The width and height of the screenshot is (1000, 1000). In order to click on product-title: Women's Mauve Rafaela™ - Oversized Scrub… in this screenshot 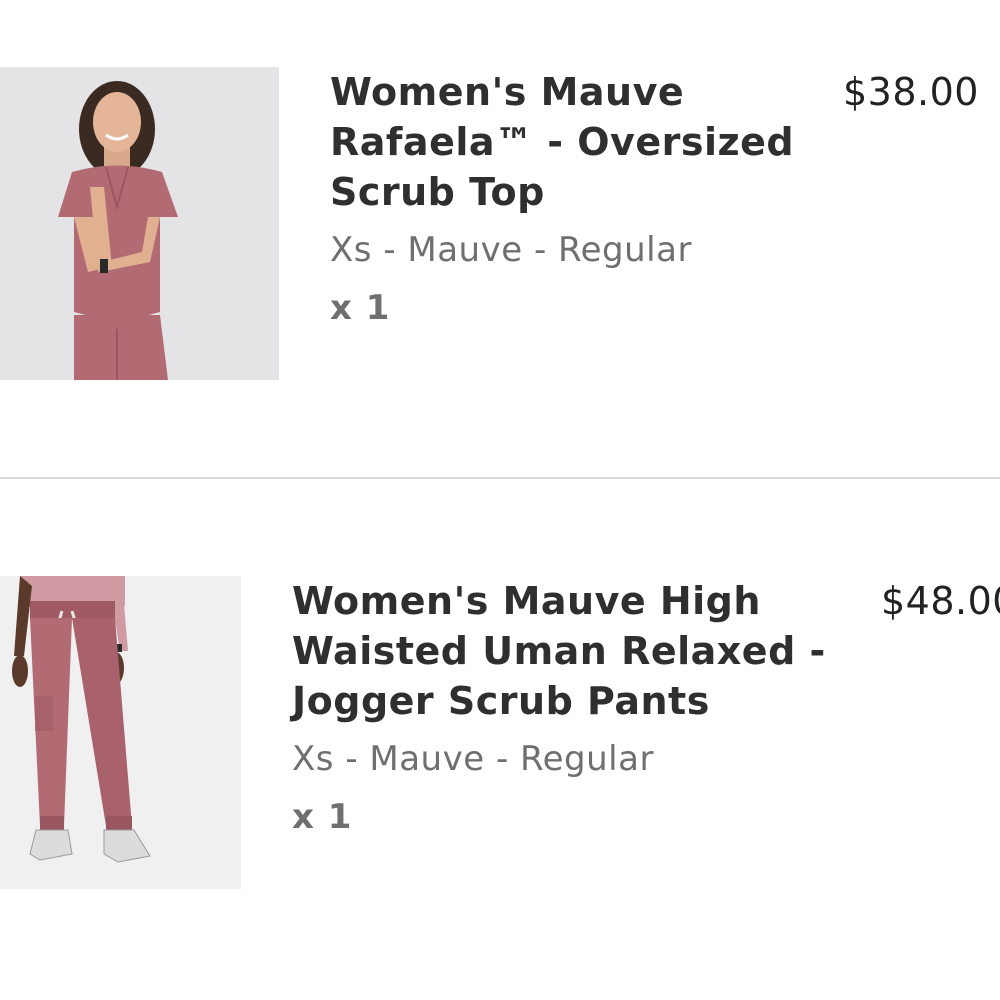, I will do `click(570, 142)`.